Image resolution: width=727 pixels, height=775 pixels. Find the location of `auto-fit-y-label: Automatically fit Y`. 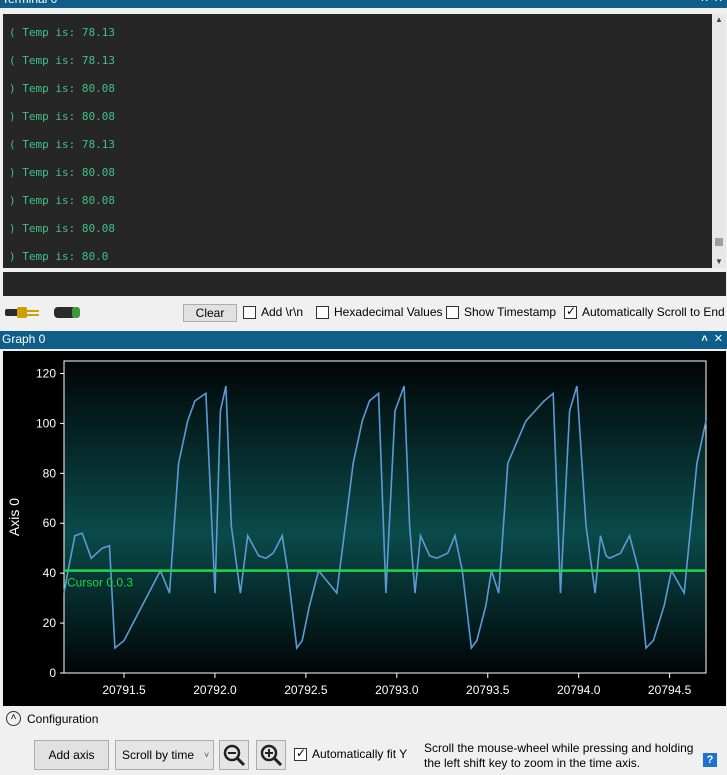

auto-fit-y-label: Automatically fit Y is located at coordinates (360, 754).